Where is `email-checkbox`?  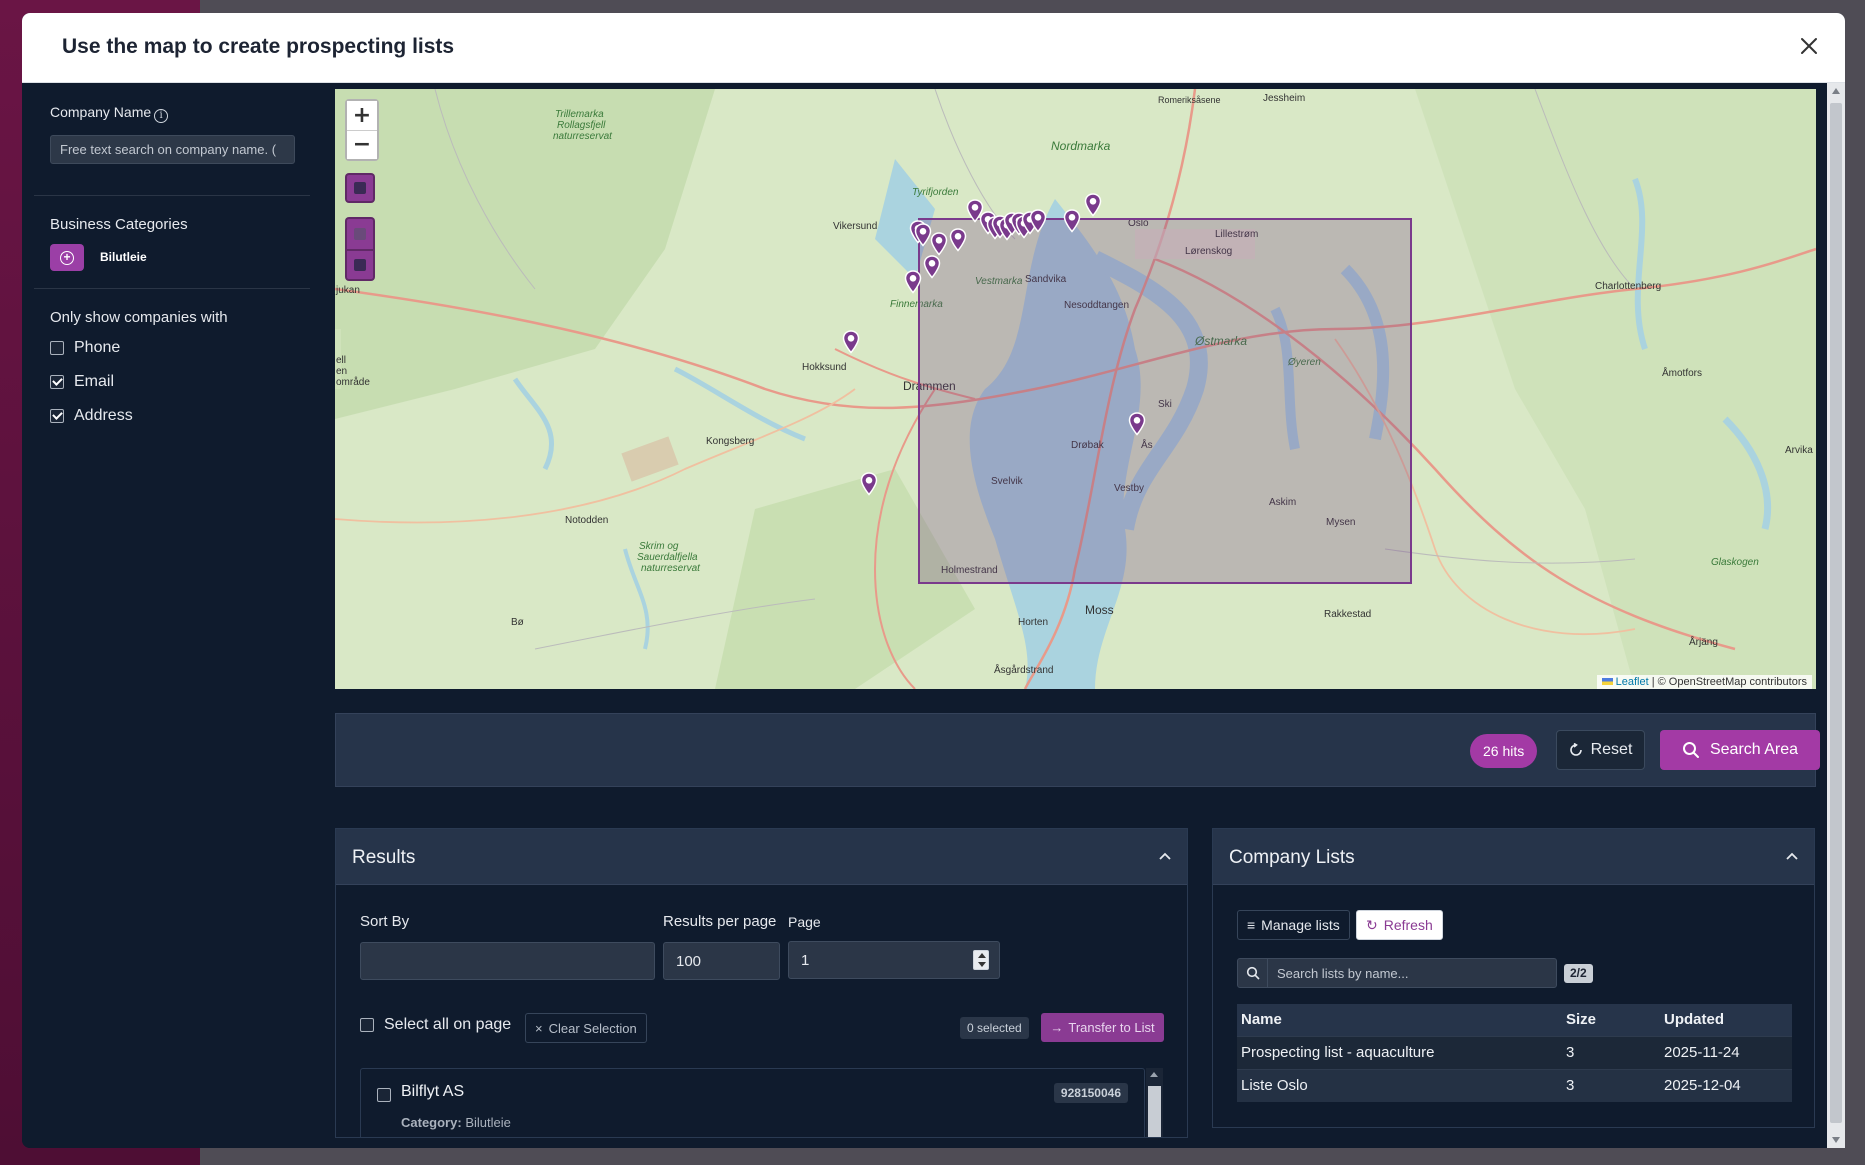
email-checkbox is located at coordinates (57, 382).